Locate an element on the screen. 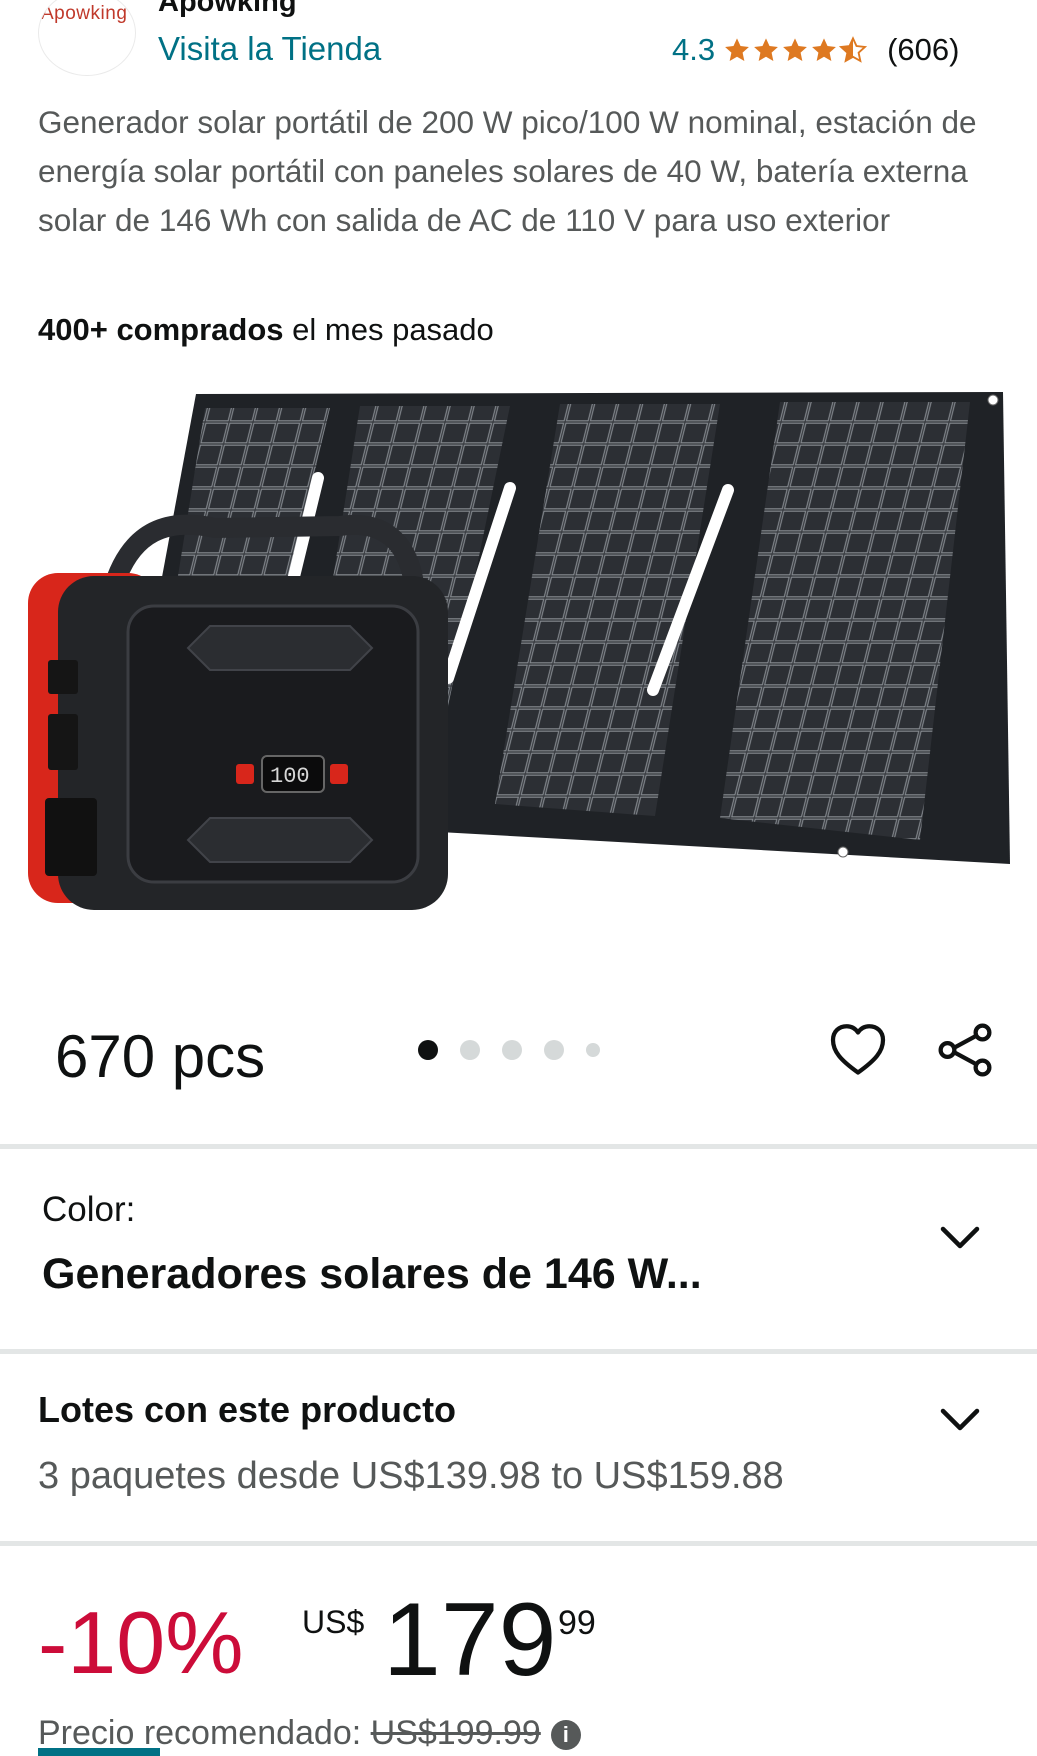  share-icon is located at coordinates (965, 1050).